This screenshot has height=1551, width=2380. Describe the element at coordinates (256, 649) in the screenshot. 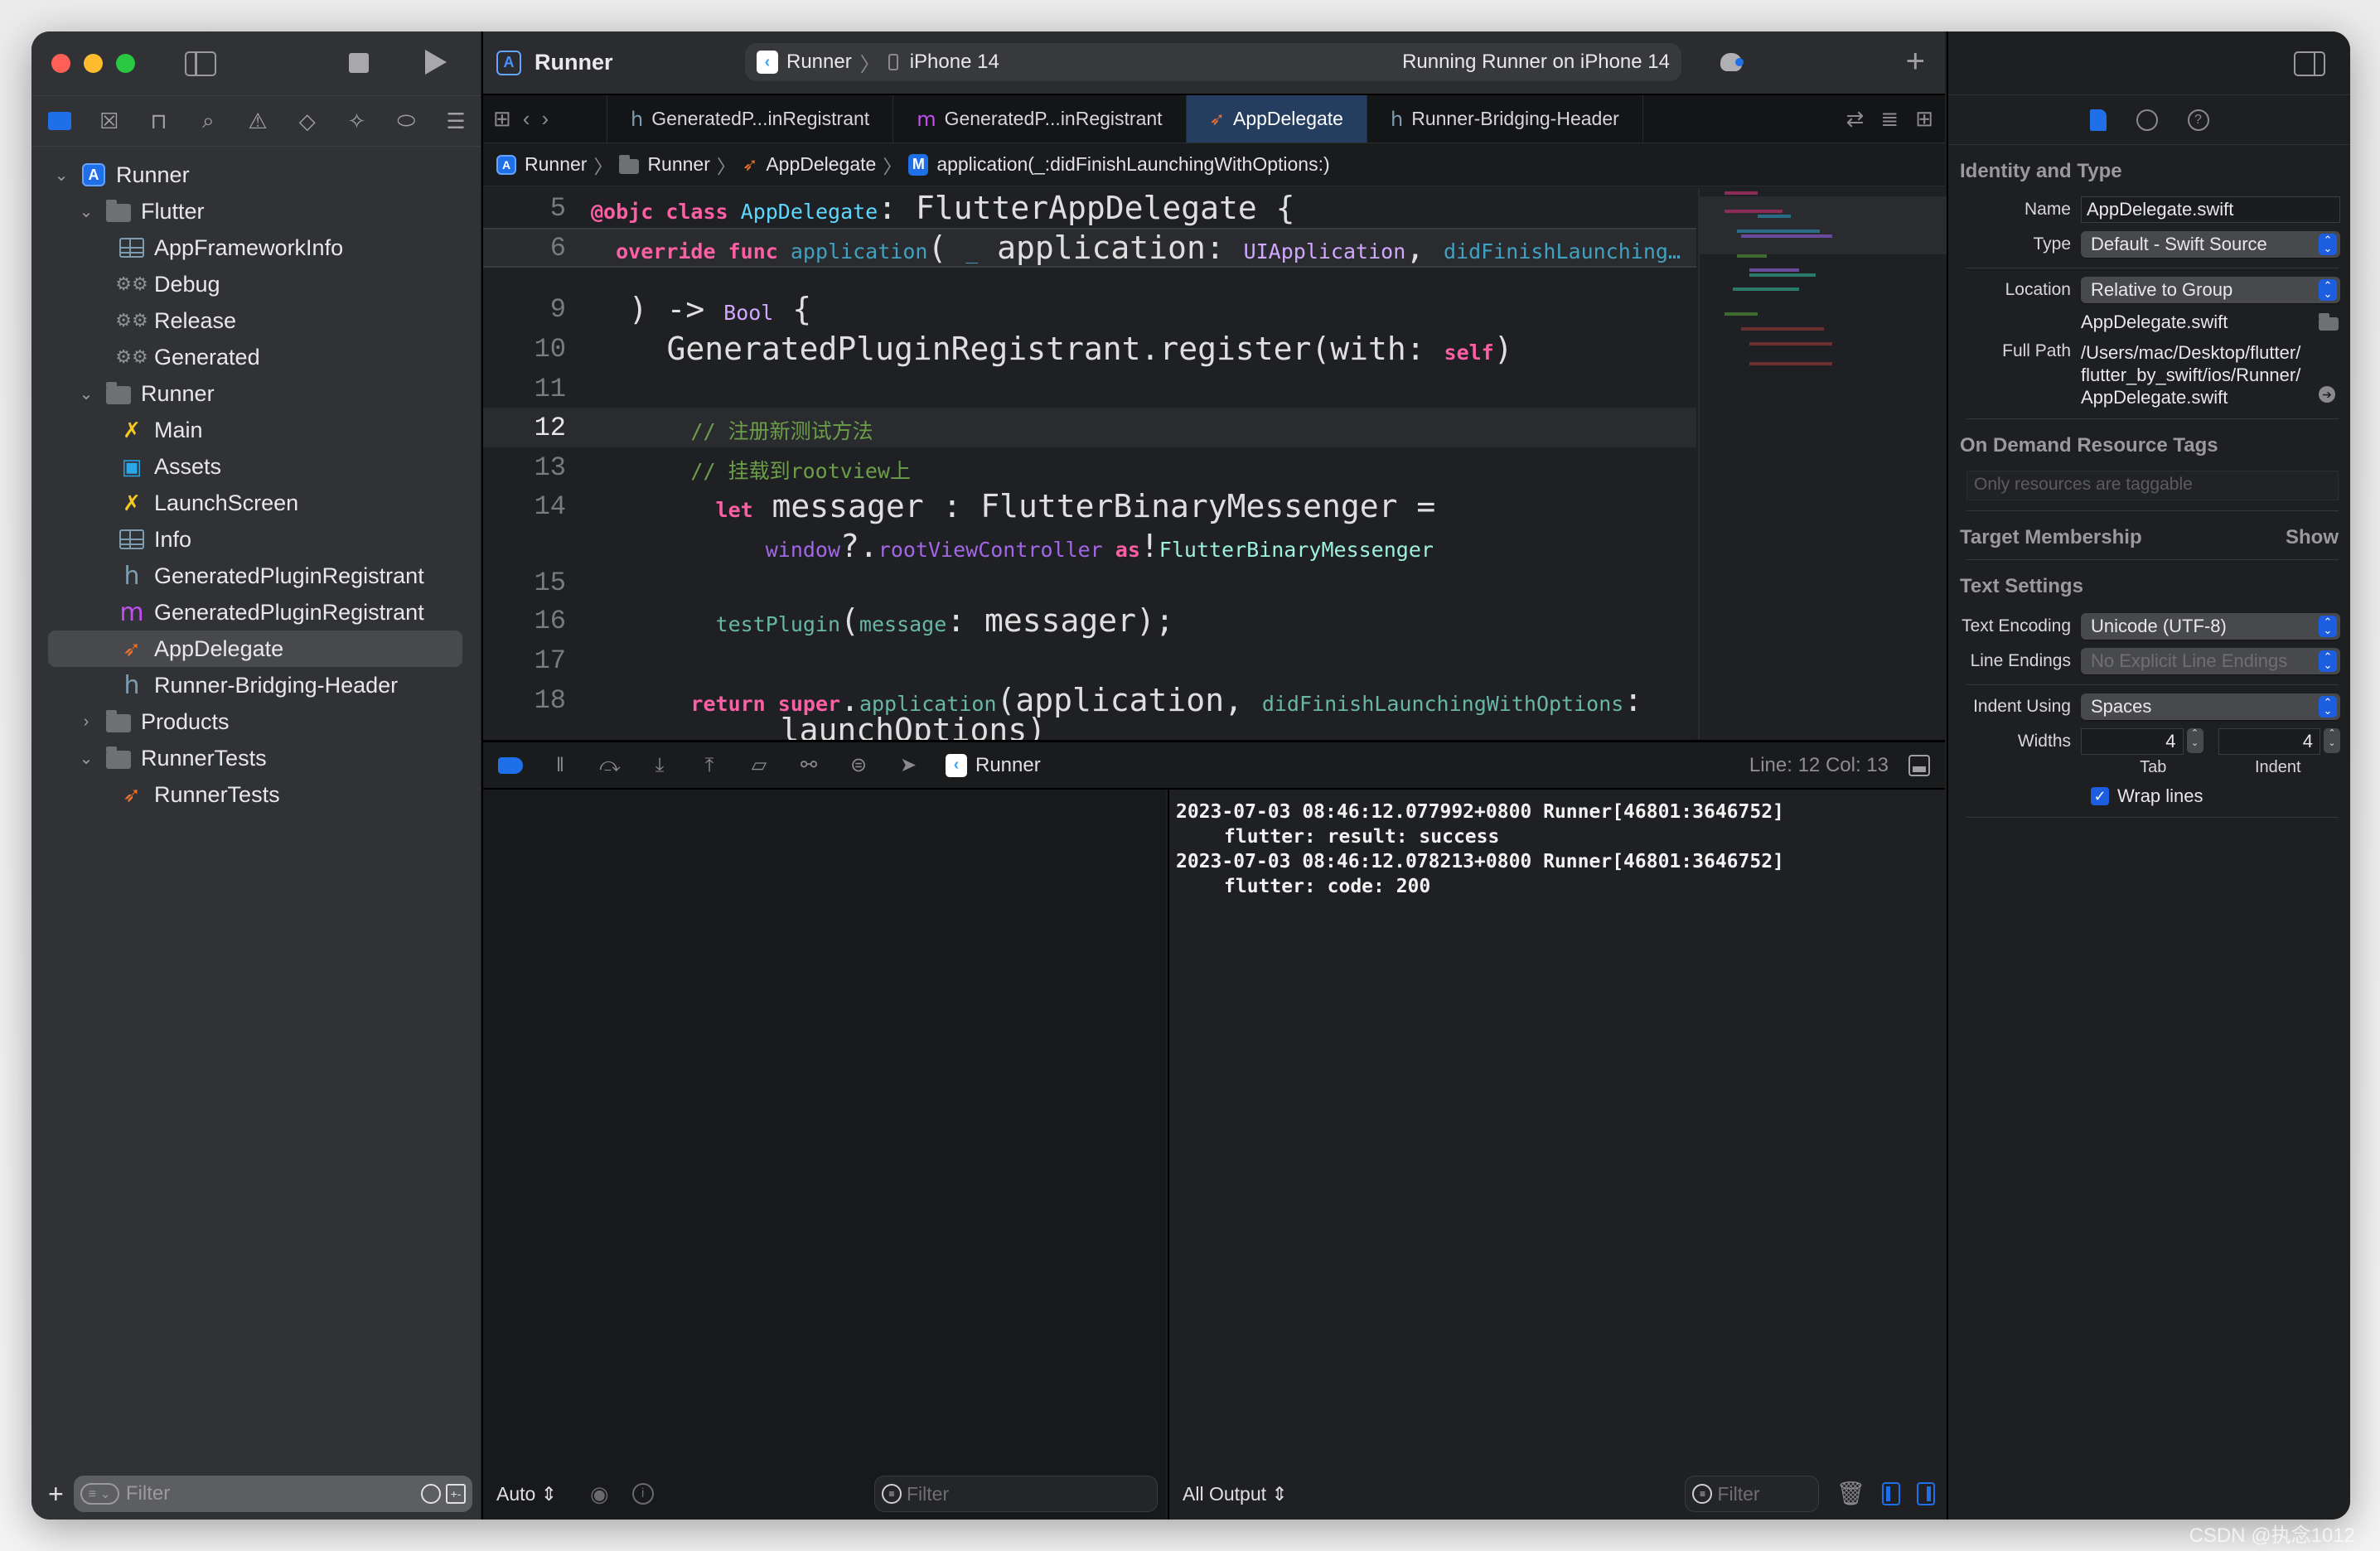

I see `tree-item: ➶ AppDelegate` at that location.